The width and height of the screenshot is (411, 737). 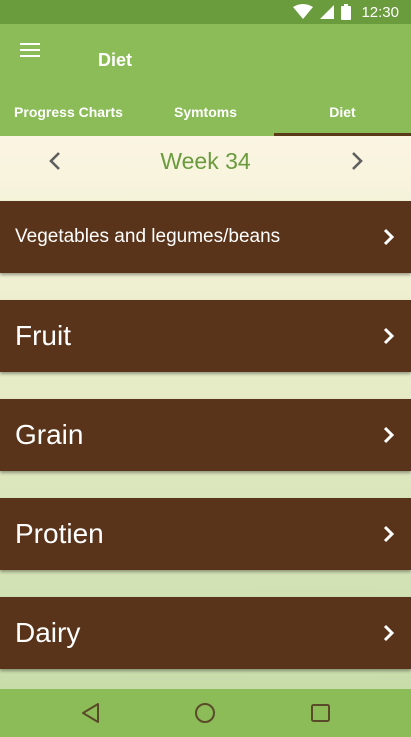 I want to click on home-icon, so click(x=205, y=713).